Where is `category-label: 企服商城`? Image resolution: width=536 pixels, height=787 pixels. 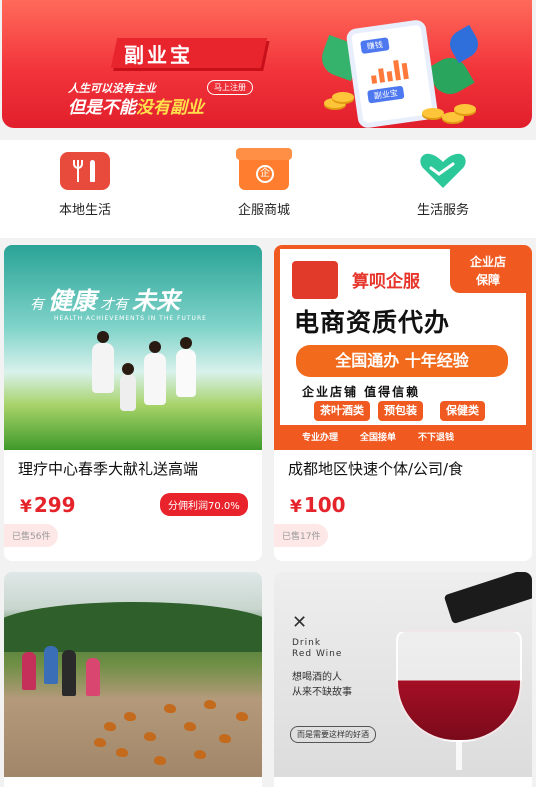 category-label: 企服商城 is located at coordinates (263, 210).